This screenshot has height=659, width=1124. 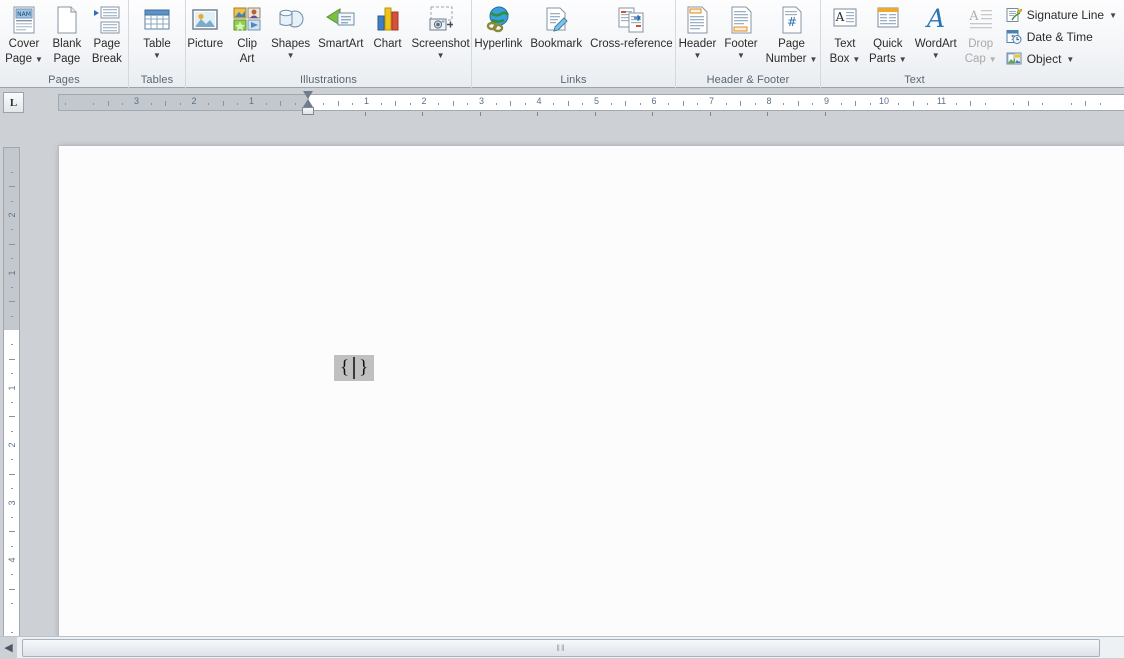 I want to click on chart-icon, so click(x=388, y=20).